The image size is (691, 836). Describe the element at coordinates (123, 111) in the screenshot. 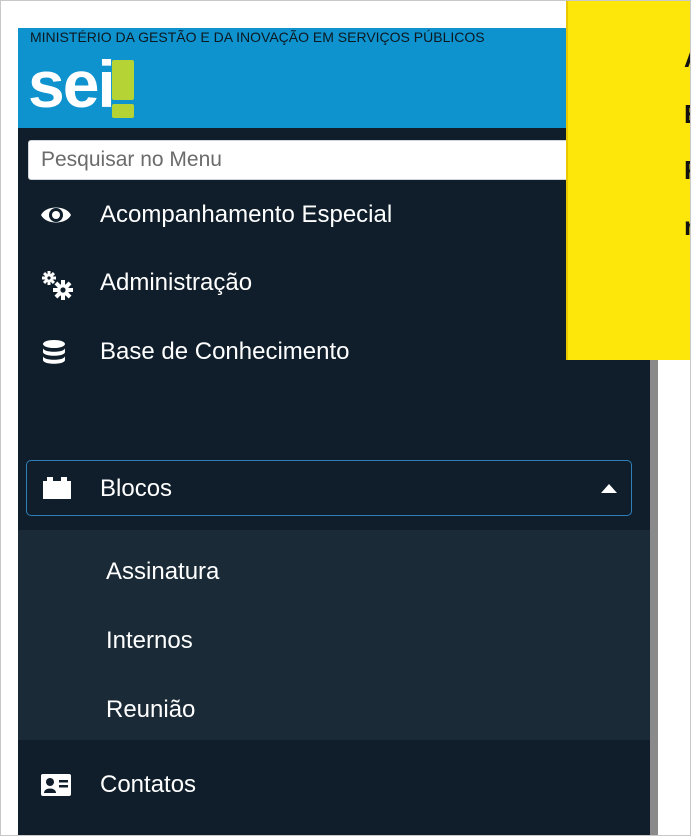

I see `logo-mark-dot` at that location.